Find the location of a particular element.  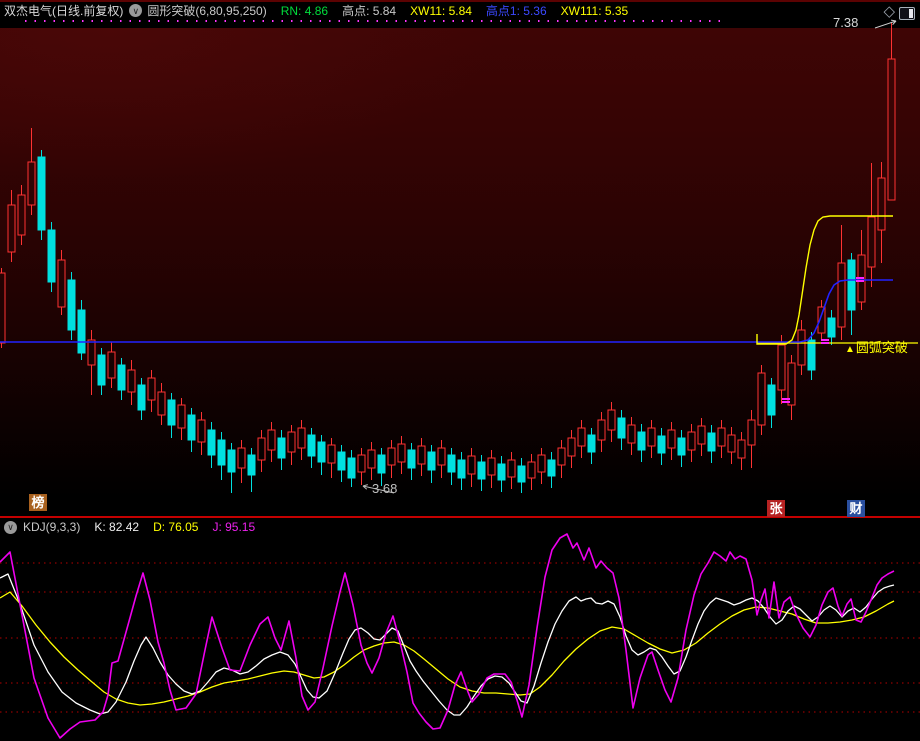

diamond-icon: ◇ is located at coordinates (889, 11).